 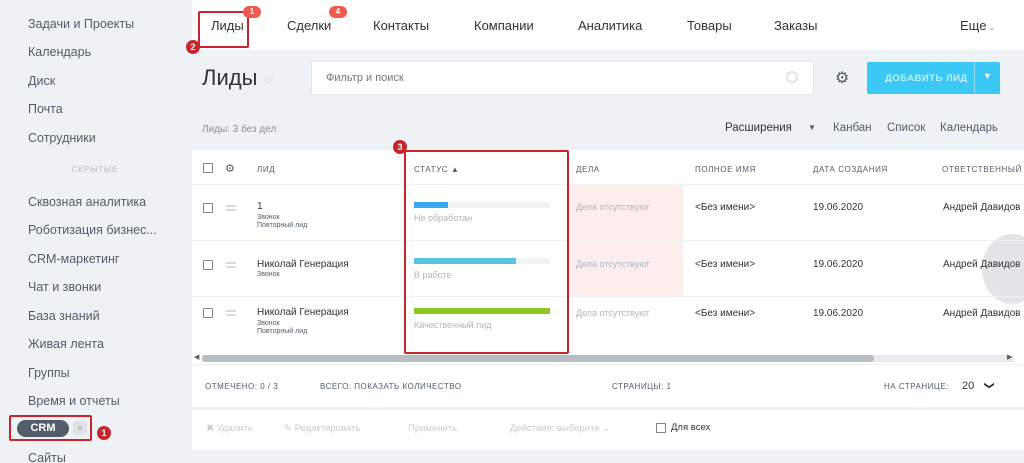 What do you see at coordinates (432, 428) in the screenshot?
I see `apply-button: Применить` at bounding box center [432, 428].